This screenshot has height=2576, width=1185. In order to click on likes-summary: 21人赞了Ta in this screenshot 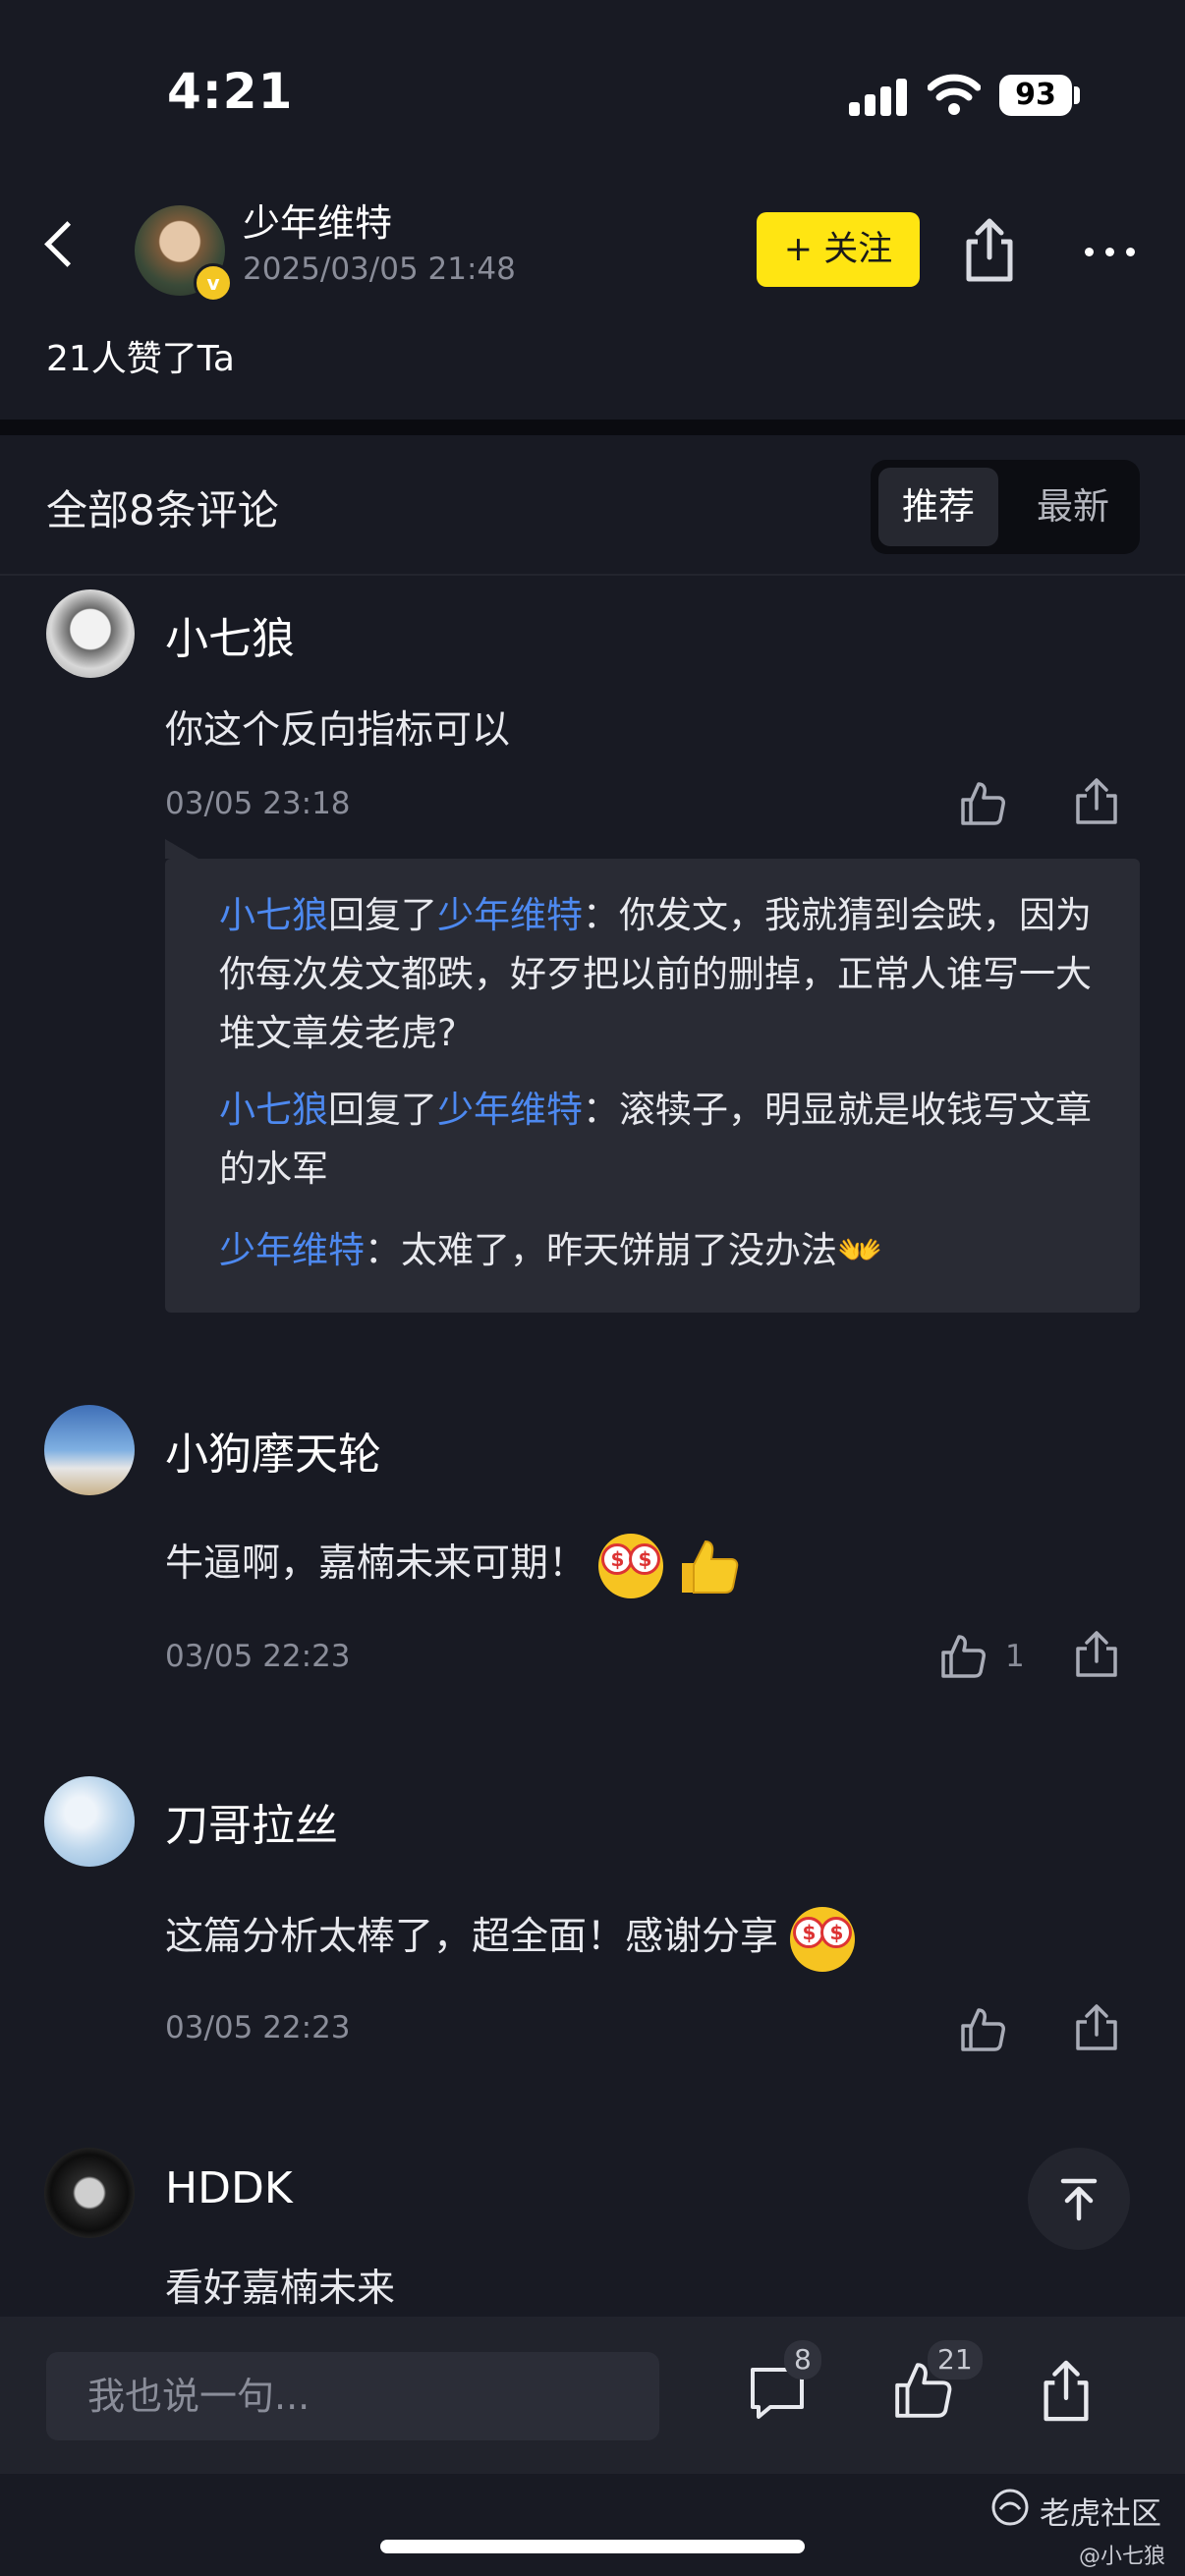, I will do `click(140, 355)`.